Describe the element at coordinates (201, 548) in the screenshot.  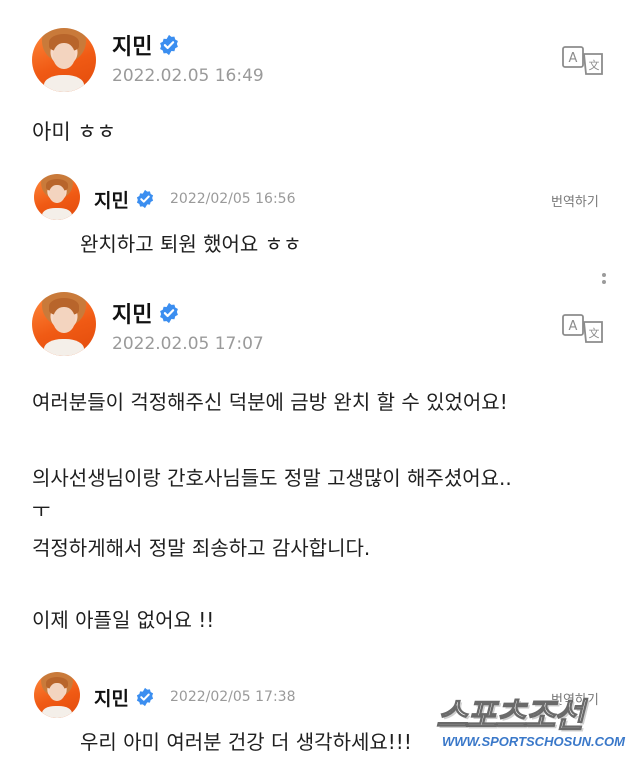
I see `post-body-line: 걱정하게해서 정말 죄송하고 감사합니다.` at that location.